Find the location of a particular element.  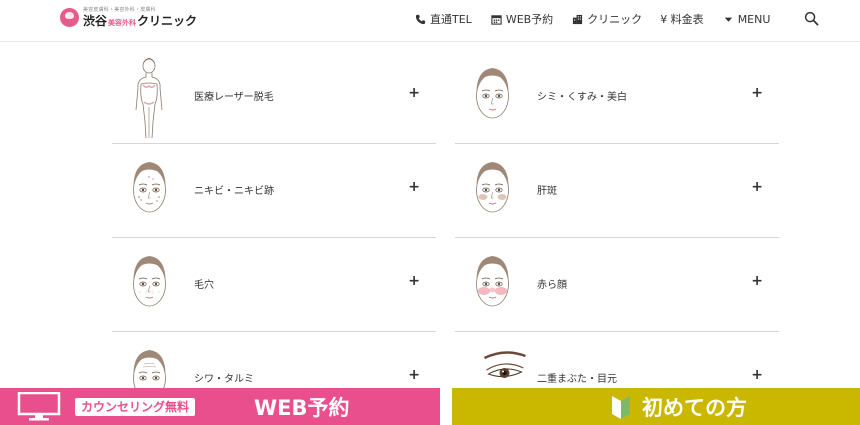

beginner-leaf-icon is located at coordinates (621, 407).